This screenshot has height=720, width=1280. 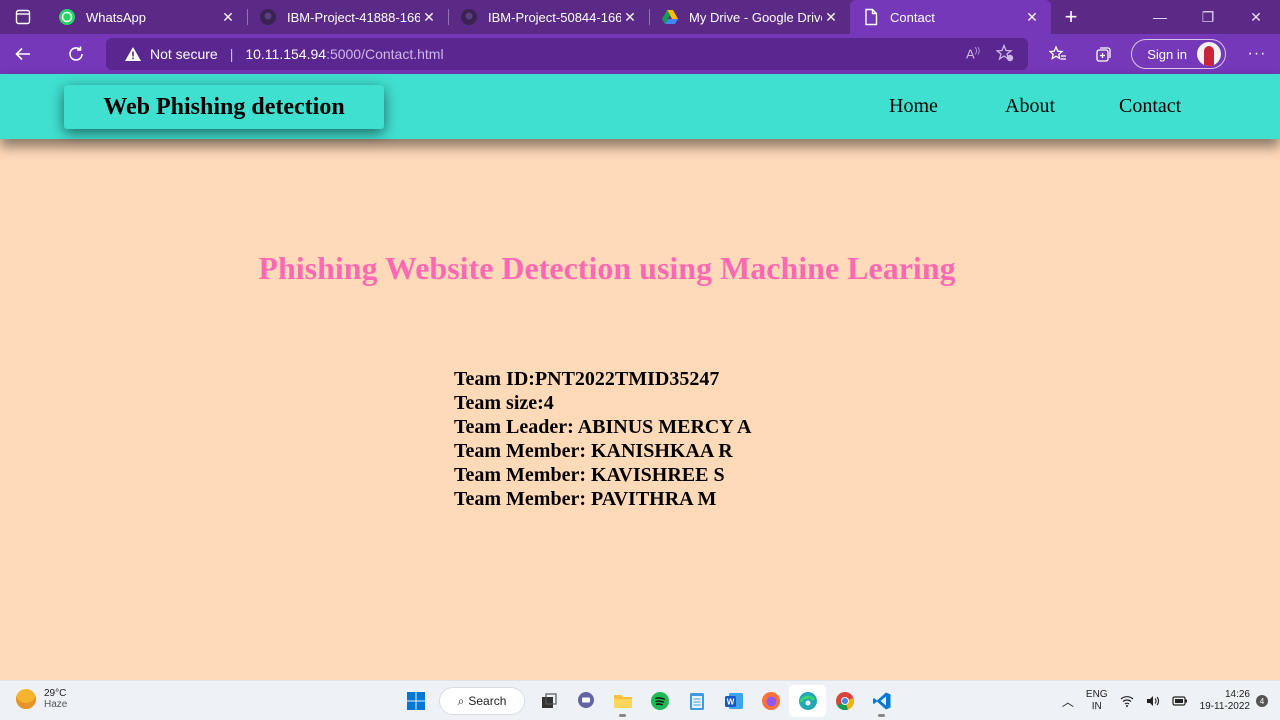 What do you see at coordinates (1160, 17) in the screenshot?
I see `minimize-button: —` at bounding box center [1160, 17].